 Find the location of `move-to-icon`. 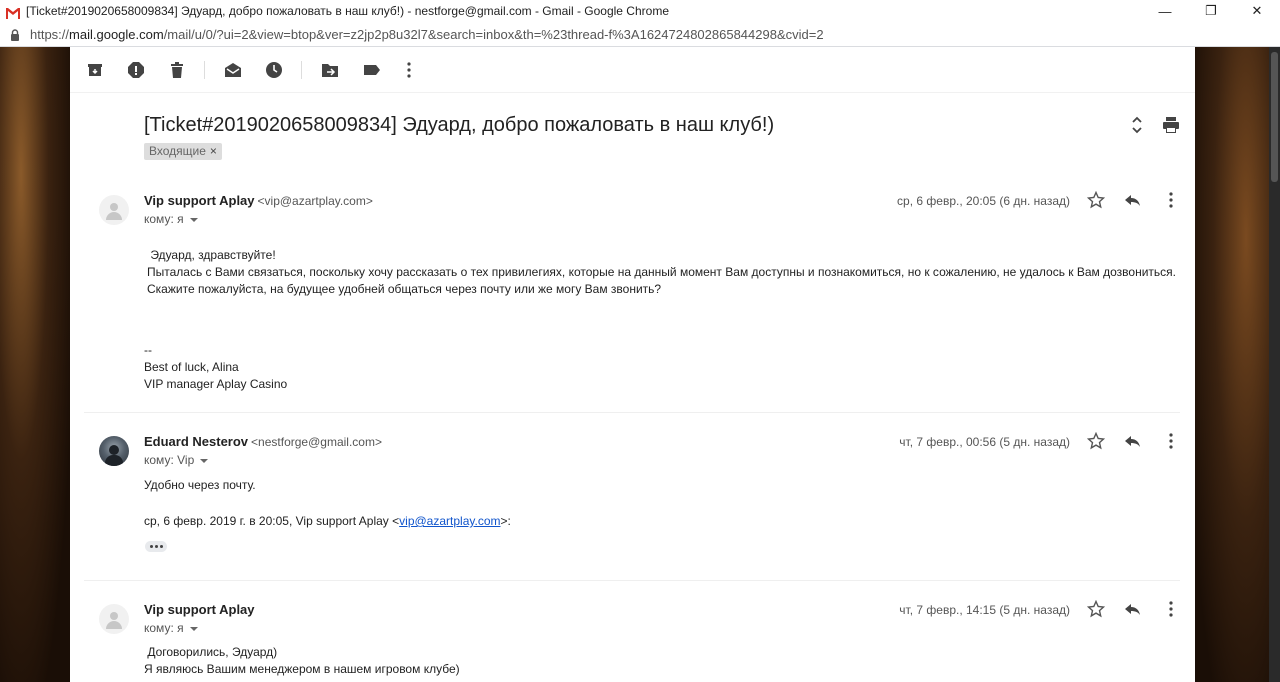

move-to-icon is located at coordinates (330, 70).